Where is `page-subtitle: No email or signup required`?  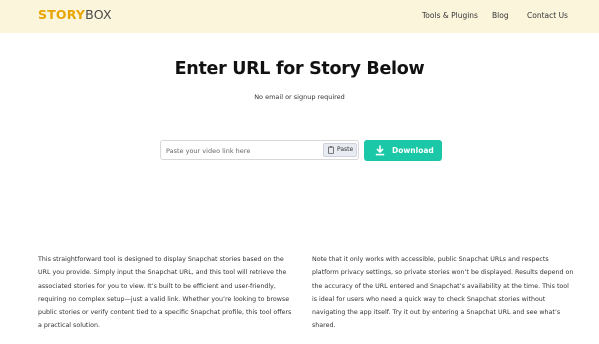
page-subtitle: No email or signup required is located at coordinates (299, 97).